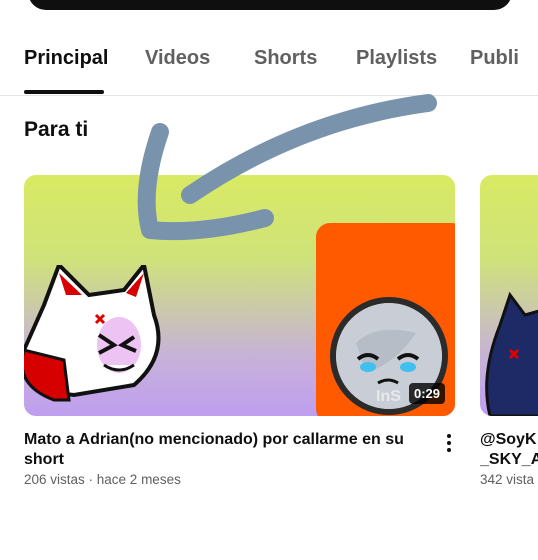 The image size is (538, 560). I want to click on video-meta: 342 vista, so click(507, 479).